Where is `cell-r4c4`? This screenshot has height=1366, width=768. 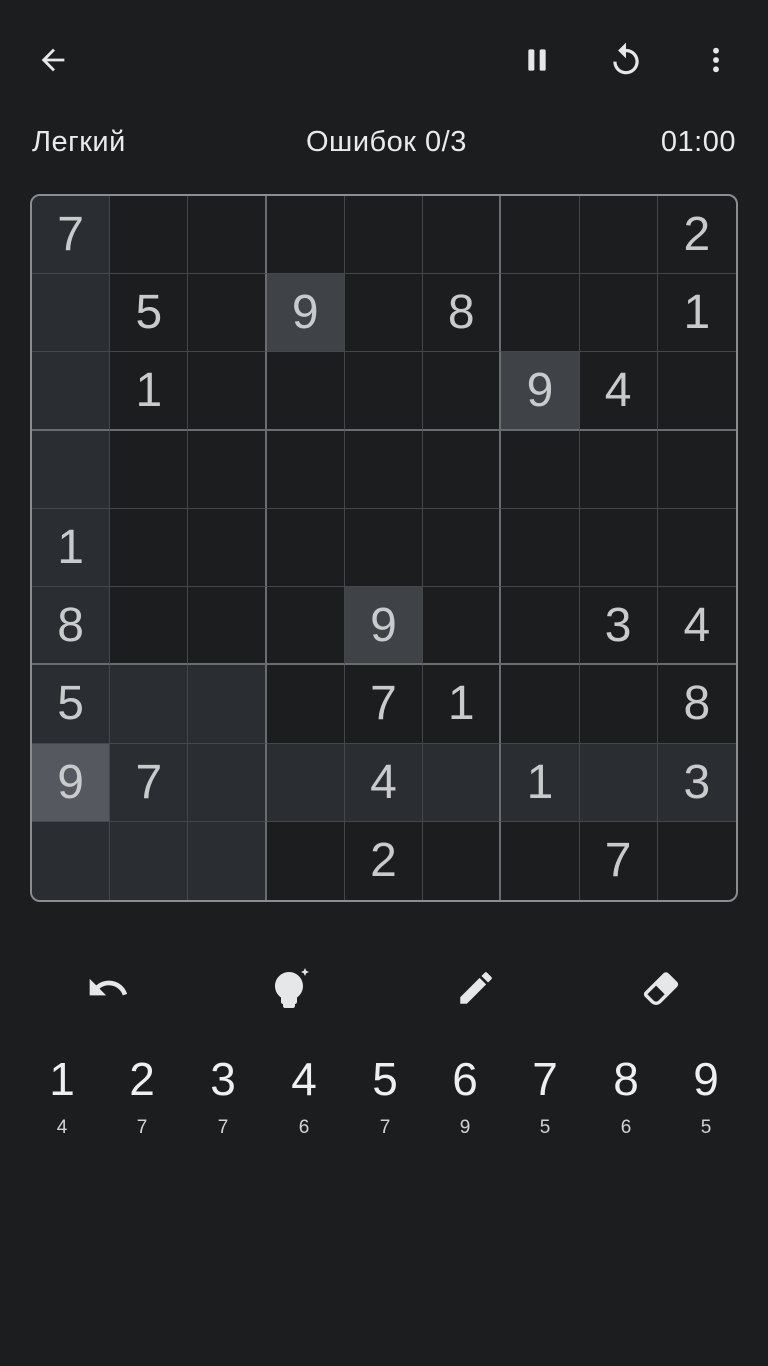
cell-r4c4 is located at coordinates (305, 469).